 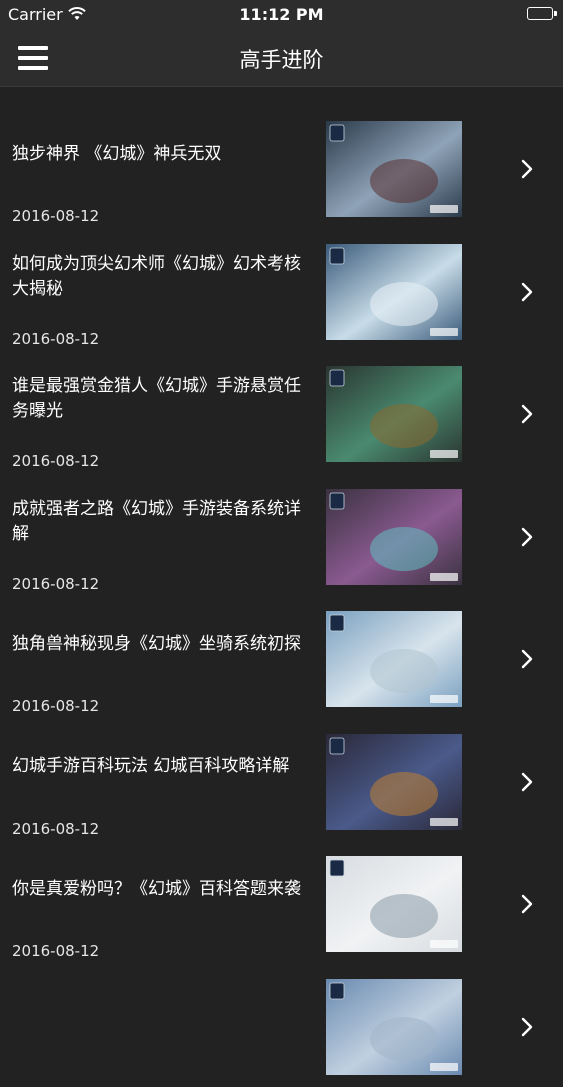 I want to click on navigation-bar: 高手进阶, so click(x=281, y=58).